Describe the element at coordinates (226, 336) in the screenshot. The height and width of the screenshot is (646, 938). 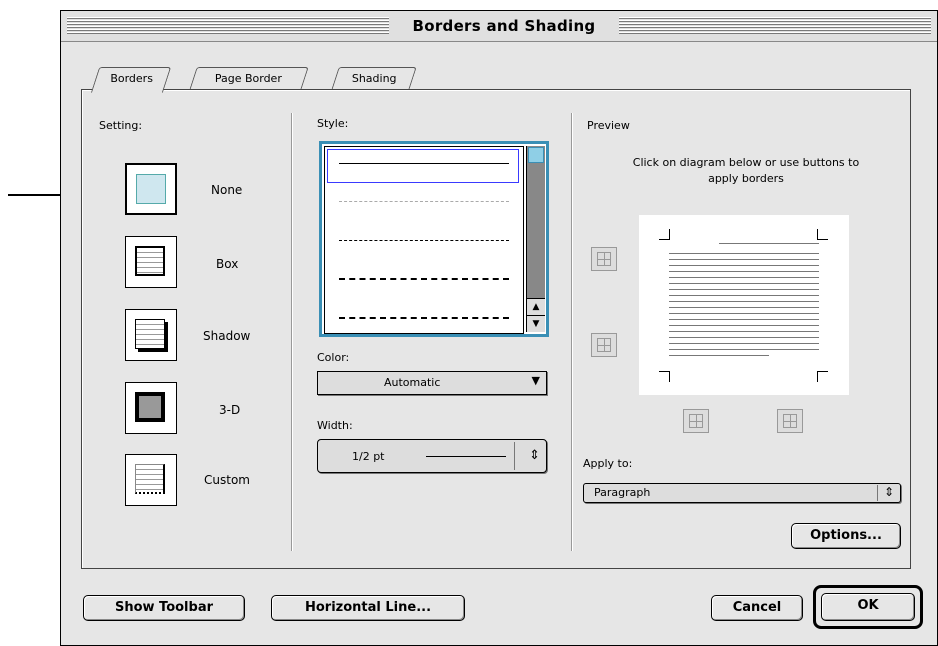
I see `setting-shadow-label: Shadow` at that location.